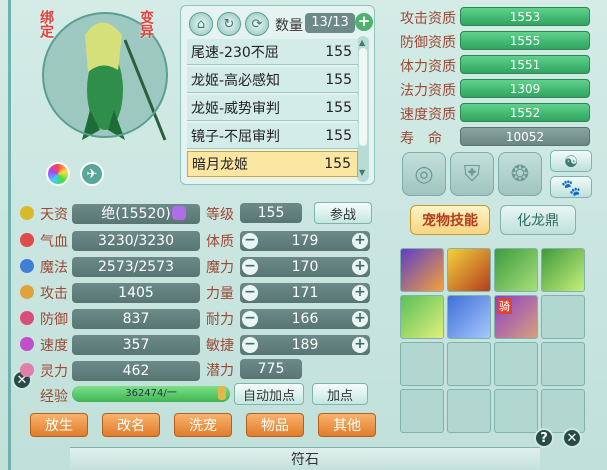 The height and width of the screenshot is (470, 607). What do you see at coordinates (363, 109) in the screenshot?
I see `list-scrollbar: ▲ ▼` at bounding box center [363, 109].